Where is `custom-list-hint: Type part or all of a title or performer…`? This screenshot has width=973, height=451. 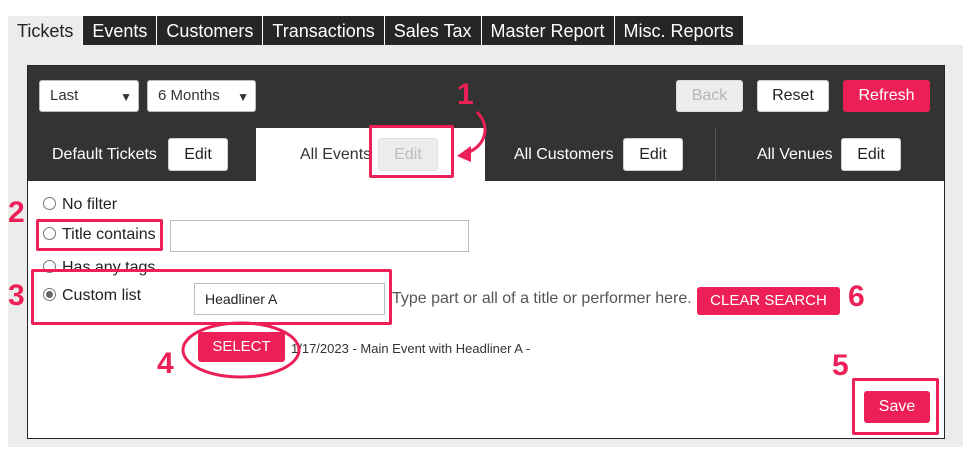 custom-list-hint: Type part or all of a title or performer… is located at coordinates (542, 298).